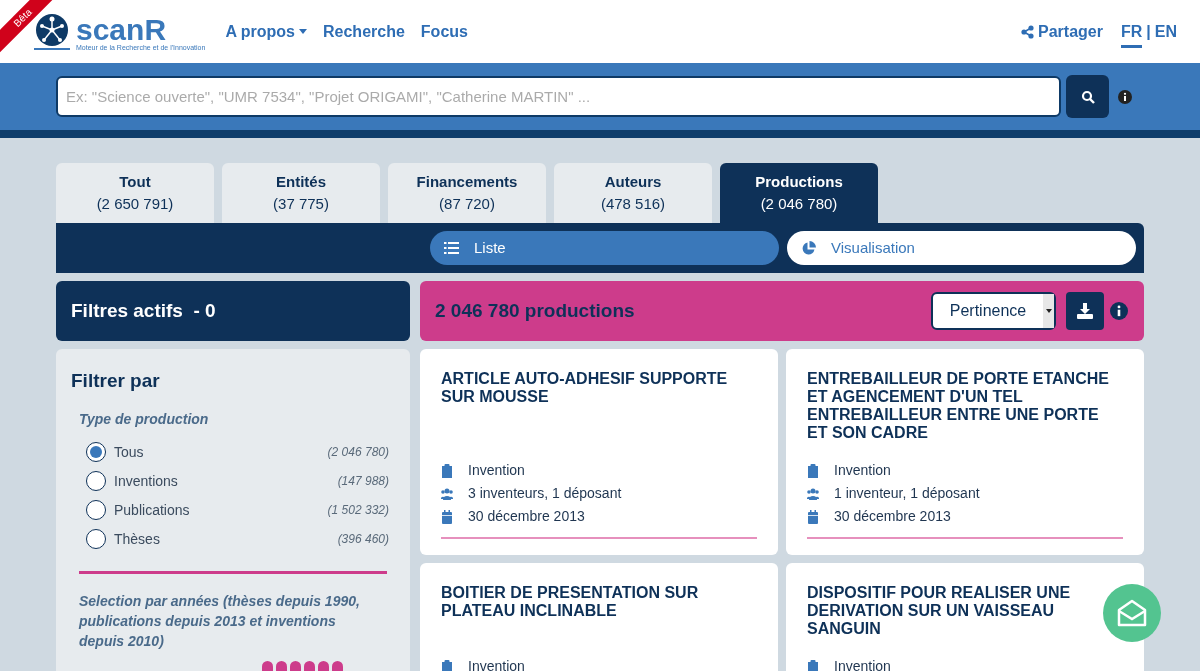 The width and height of the screenshot is (1200, 671). What do you see at coordinates (604, 248) in the screenshot?
I see `view-toggle: Liste` at bounding box center [604, 248].